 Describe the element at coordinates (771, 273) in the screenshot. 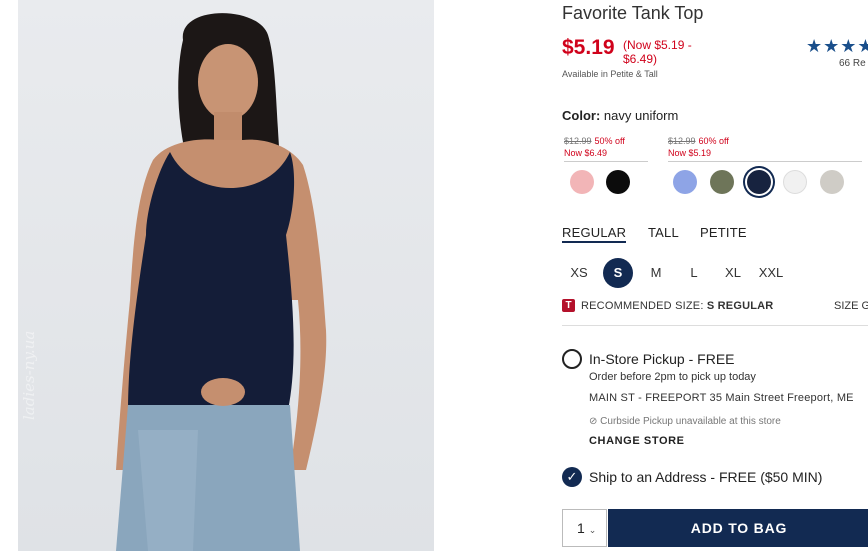

I see `size-xxl: XXL` at that location.